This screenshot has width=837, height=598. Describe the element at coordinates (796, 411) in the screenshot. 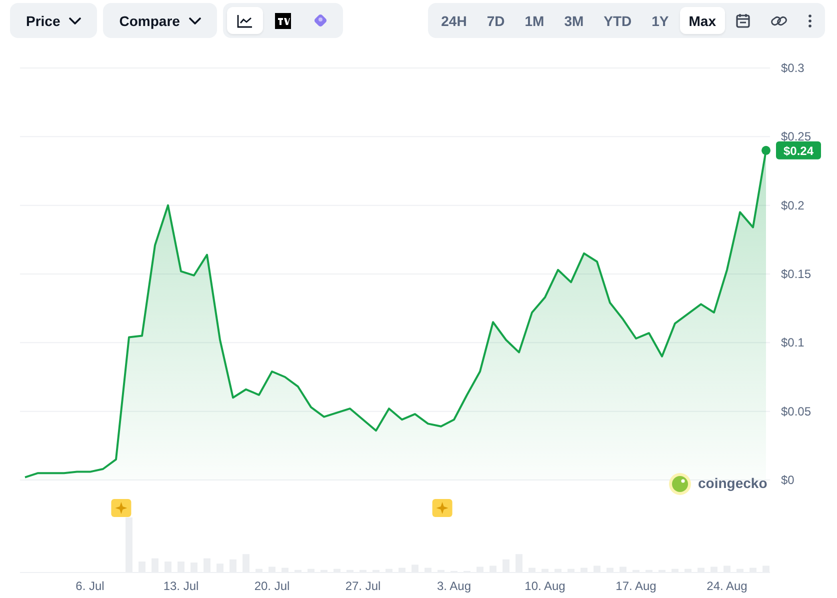

I see `y-axis-label: $0.05` at that location.